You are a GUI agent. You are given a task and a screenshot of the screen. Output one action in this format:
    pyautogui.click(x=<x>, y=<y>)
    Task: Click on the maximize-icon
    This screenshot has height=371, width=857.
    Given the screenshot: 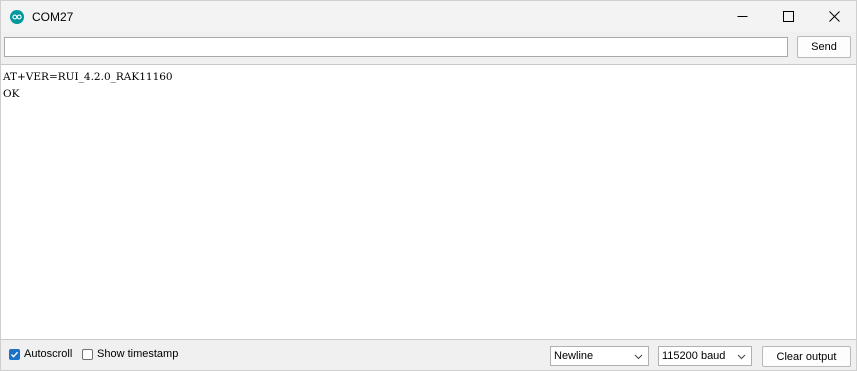 What is the action you would take?
    pyautogui.click(x=788, y=16)
    